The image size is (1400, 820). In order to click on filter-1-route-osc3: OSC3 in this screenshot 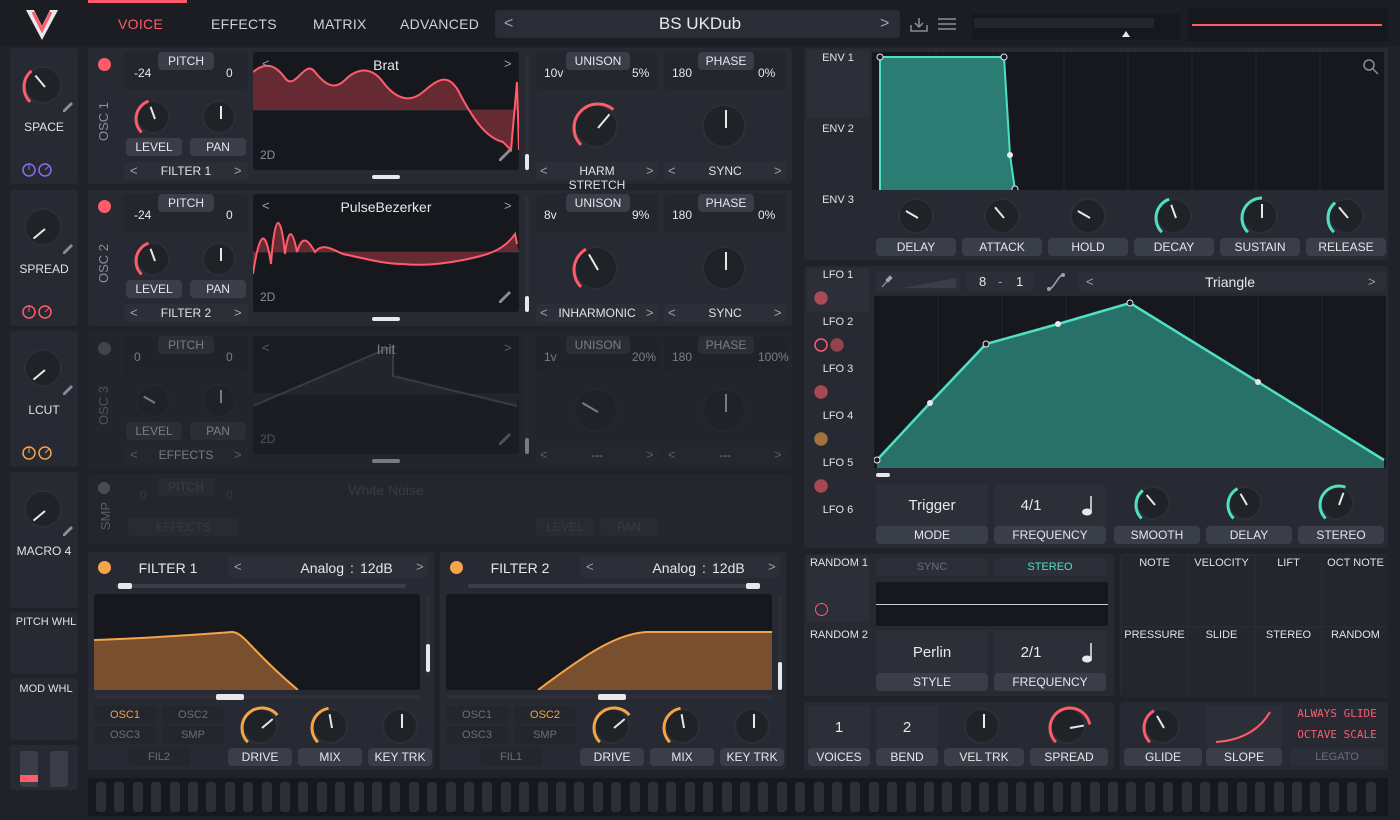, I will do `click(125, 735)`.